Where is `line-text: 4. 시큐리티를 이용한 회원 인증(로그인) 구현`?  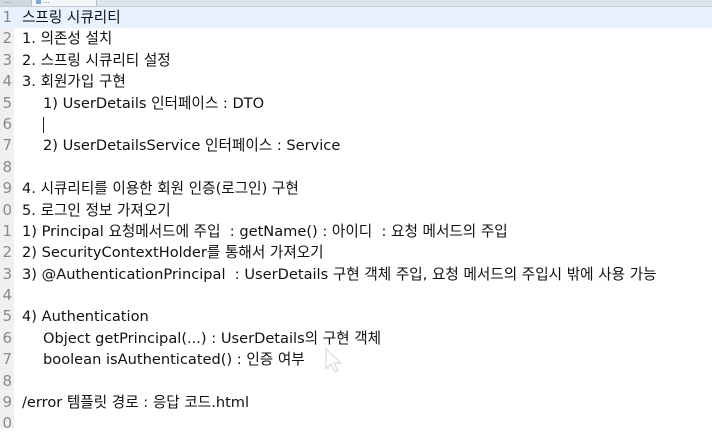
line-text: 4. 시큐리티를 이용한 회원 인증(로그인) 구현 is located at coordinates (160, 189).